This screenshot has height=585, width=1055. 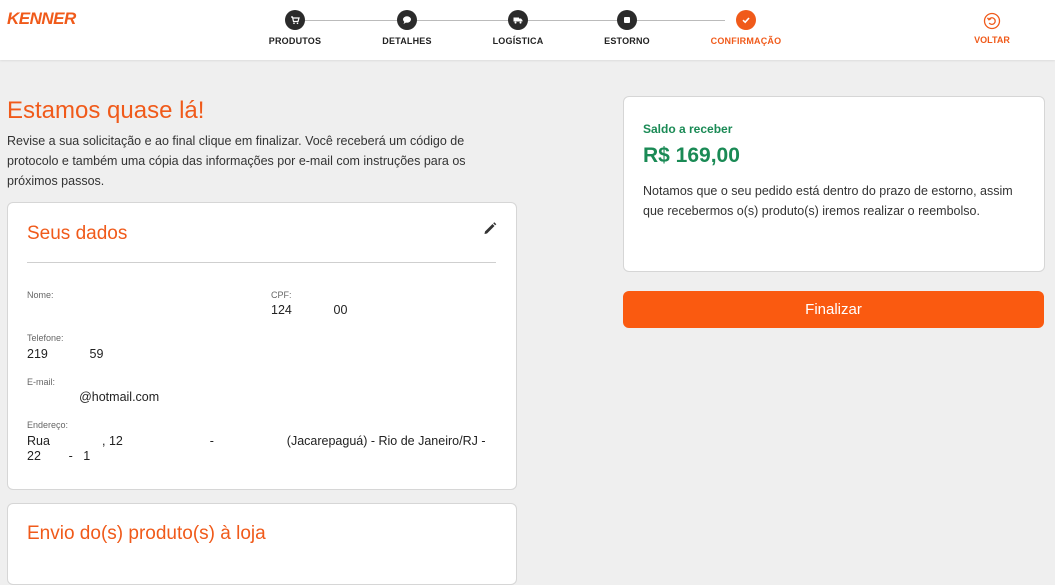 I want to click on page-title: Estamos quase lá!, so click(x=106, y=110).